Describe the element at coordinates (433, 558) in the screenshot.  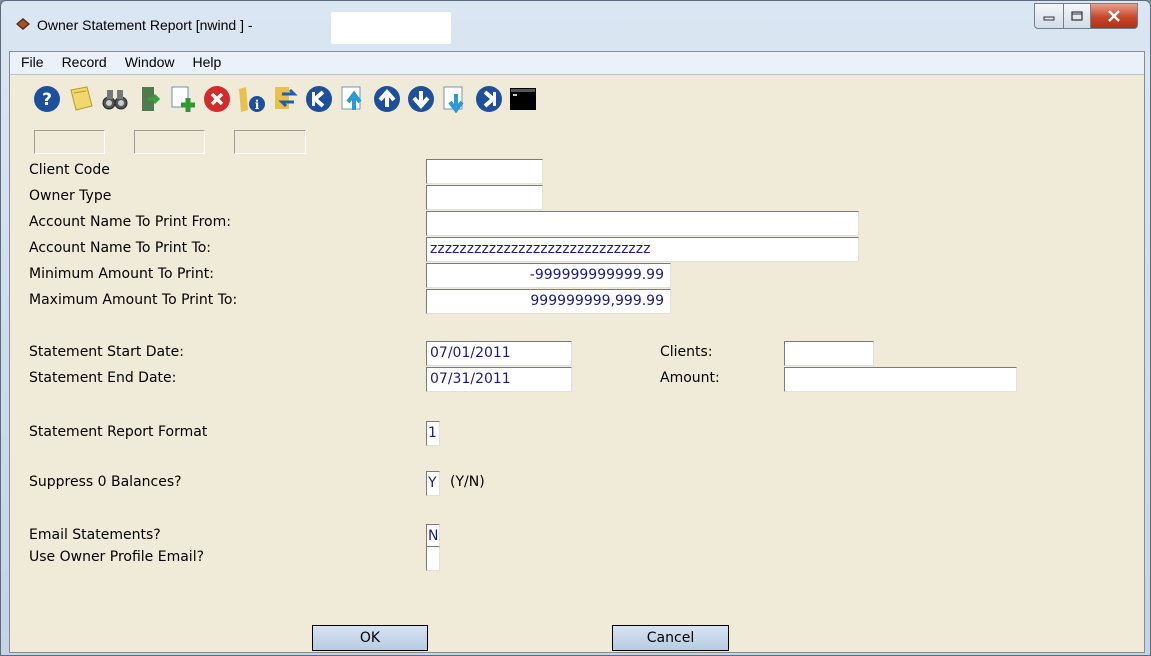
I see `use-profile-email-field` at that location.